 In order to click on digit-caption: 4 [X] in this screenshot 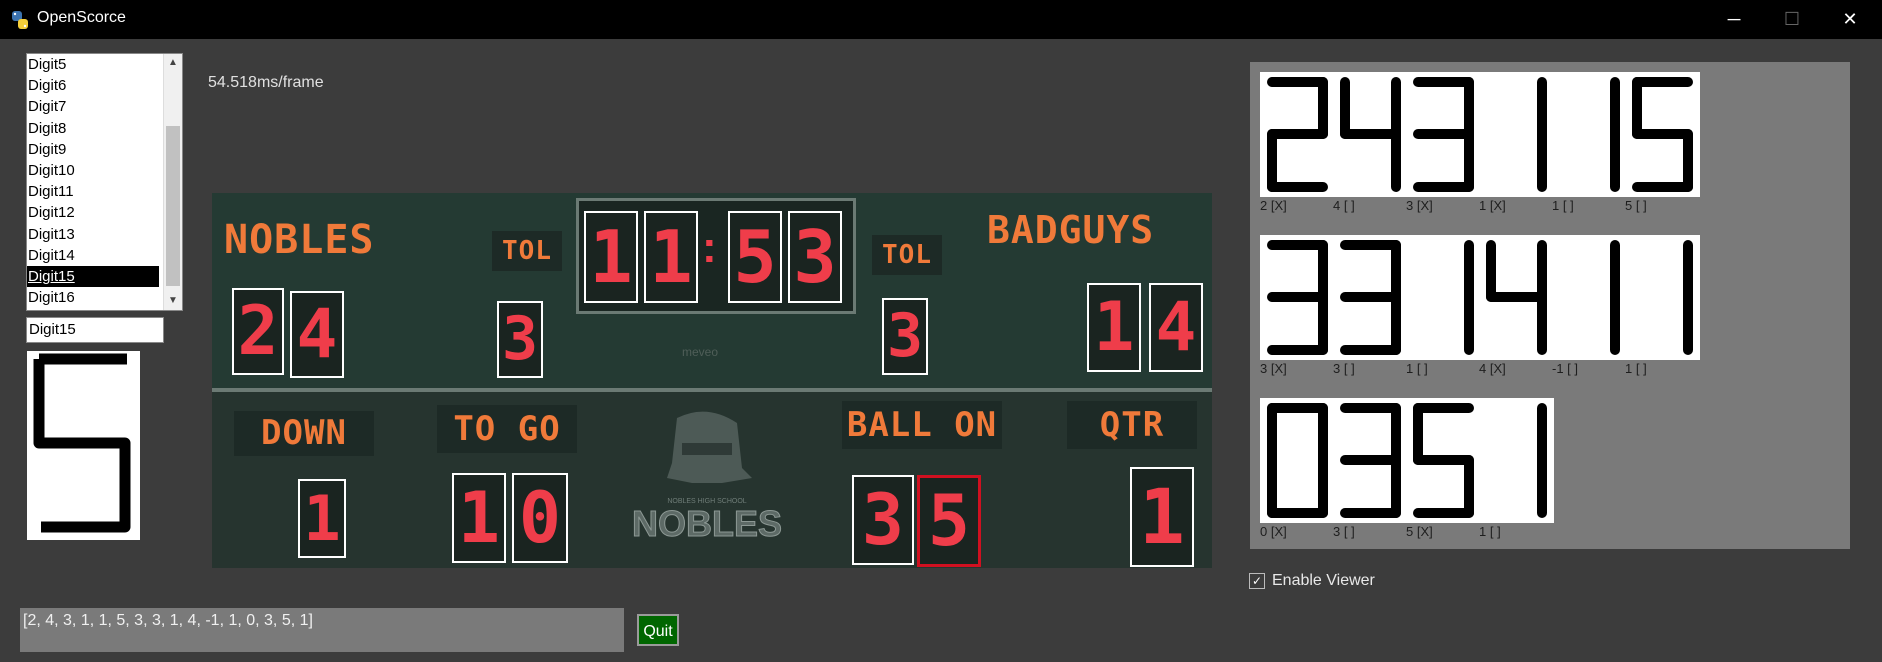, I will do `click(1492, 368)`.